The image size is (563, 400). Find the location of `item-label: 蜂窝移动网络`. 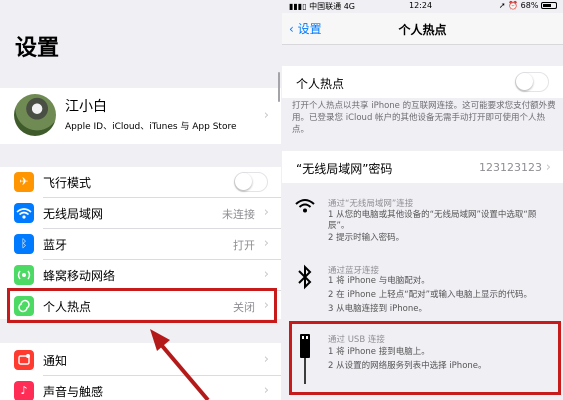

item-label: 蜂窝移动网络 is located at coordinates (79, 276).